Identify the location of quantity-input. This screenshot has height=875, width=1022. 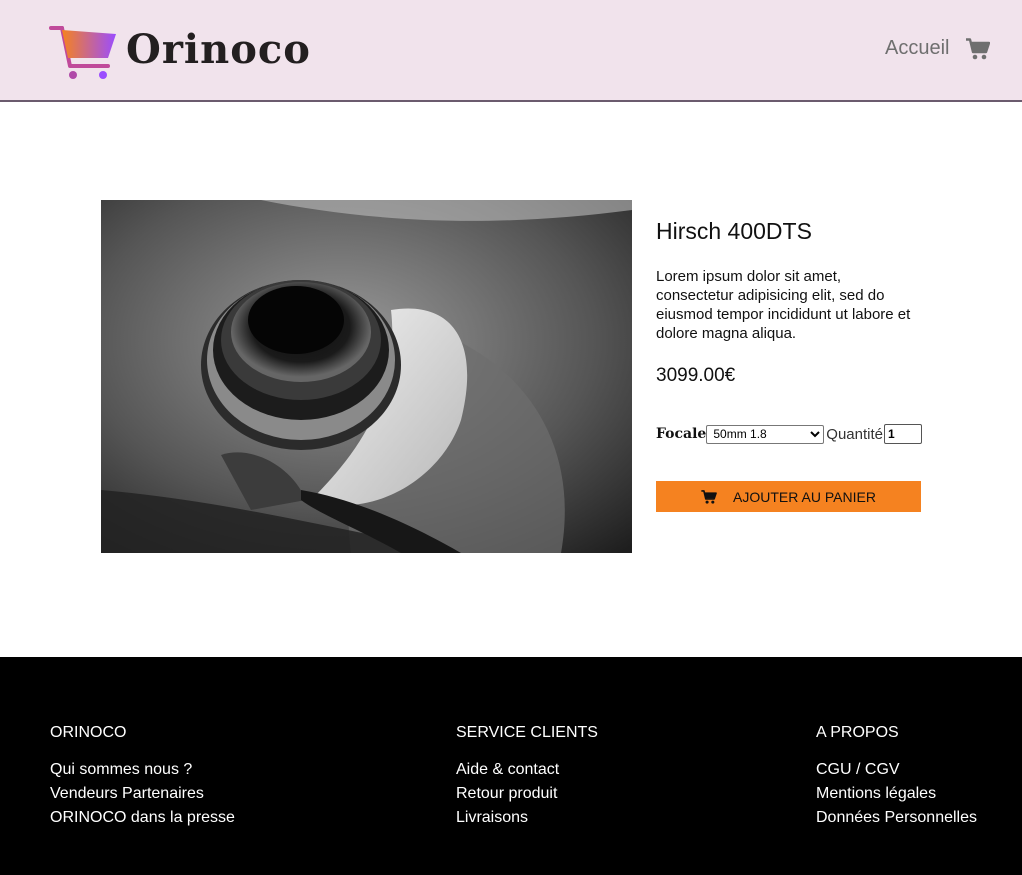
(903, 434).